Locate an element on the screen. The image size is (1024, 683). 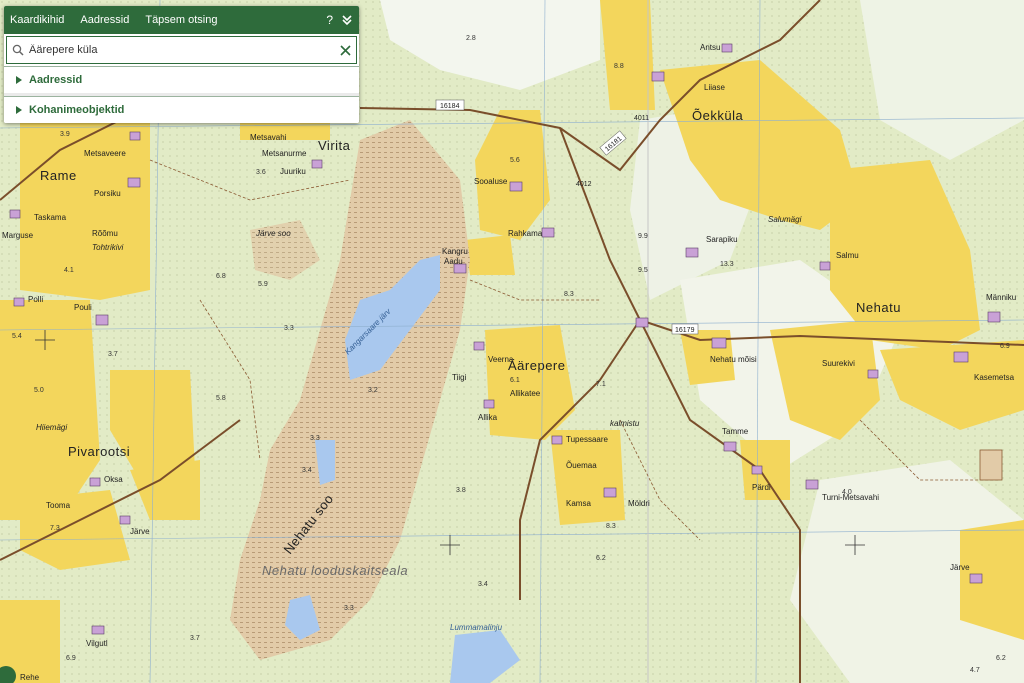
farm-label: Marguse is located at coordinates (18, 235).